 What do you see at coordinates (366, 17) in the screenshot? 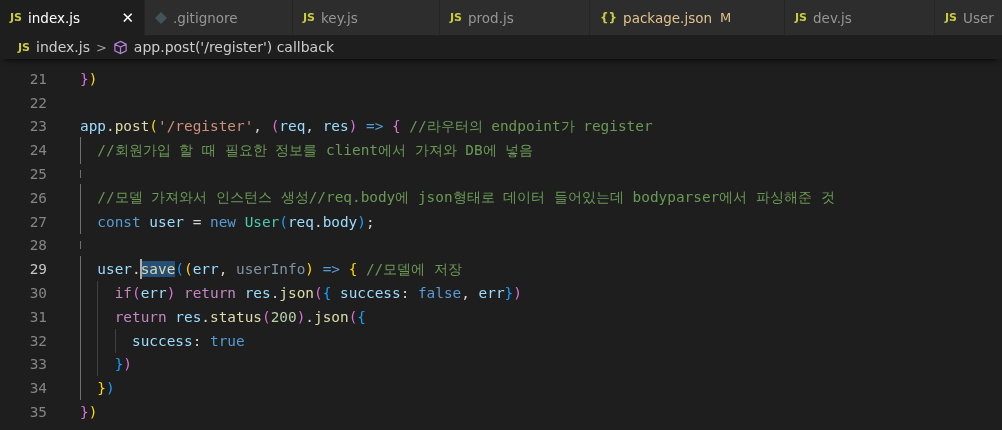
I see `editor-tab: JS key.js` at bounding box center [366, 17].